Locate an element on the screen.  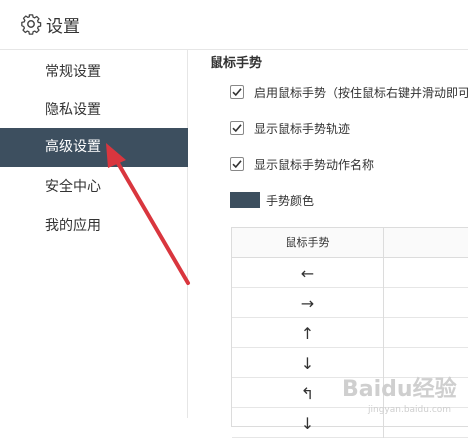
table-row: ↑ is located at coordinates (350, 333).